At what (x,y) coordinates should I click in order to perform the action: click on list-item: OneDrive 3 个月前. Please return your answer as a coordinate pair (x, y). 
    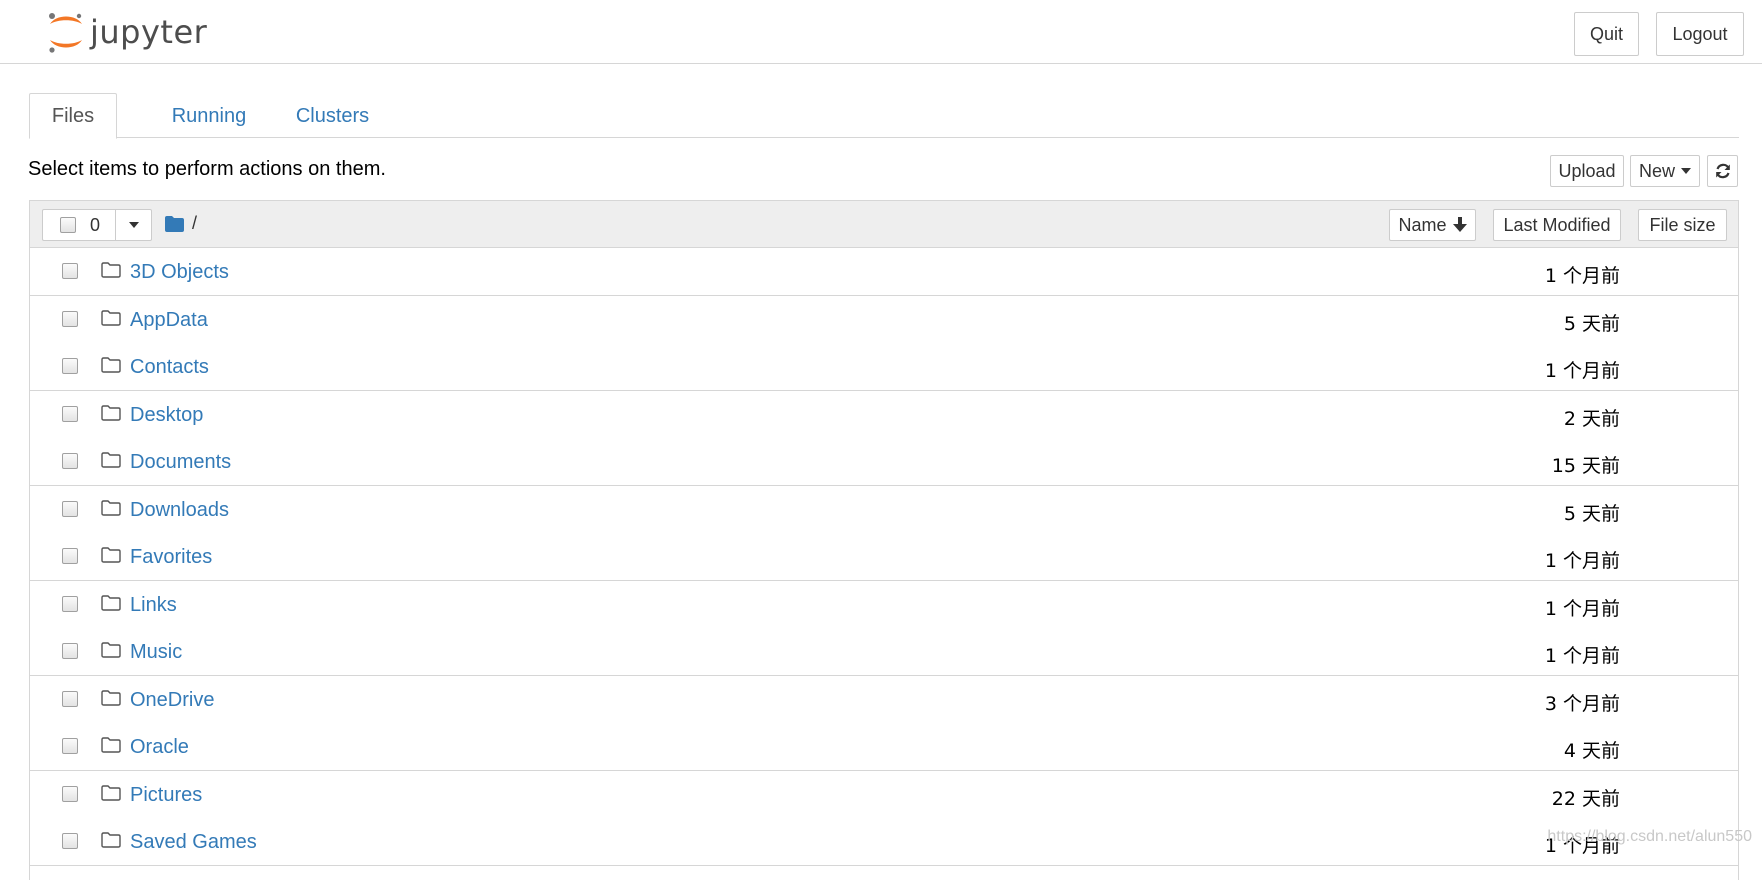
    Looking at the image, I should click on (884, 699).